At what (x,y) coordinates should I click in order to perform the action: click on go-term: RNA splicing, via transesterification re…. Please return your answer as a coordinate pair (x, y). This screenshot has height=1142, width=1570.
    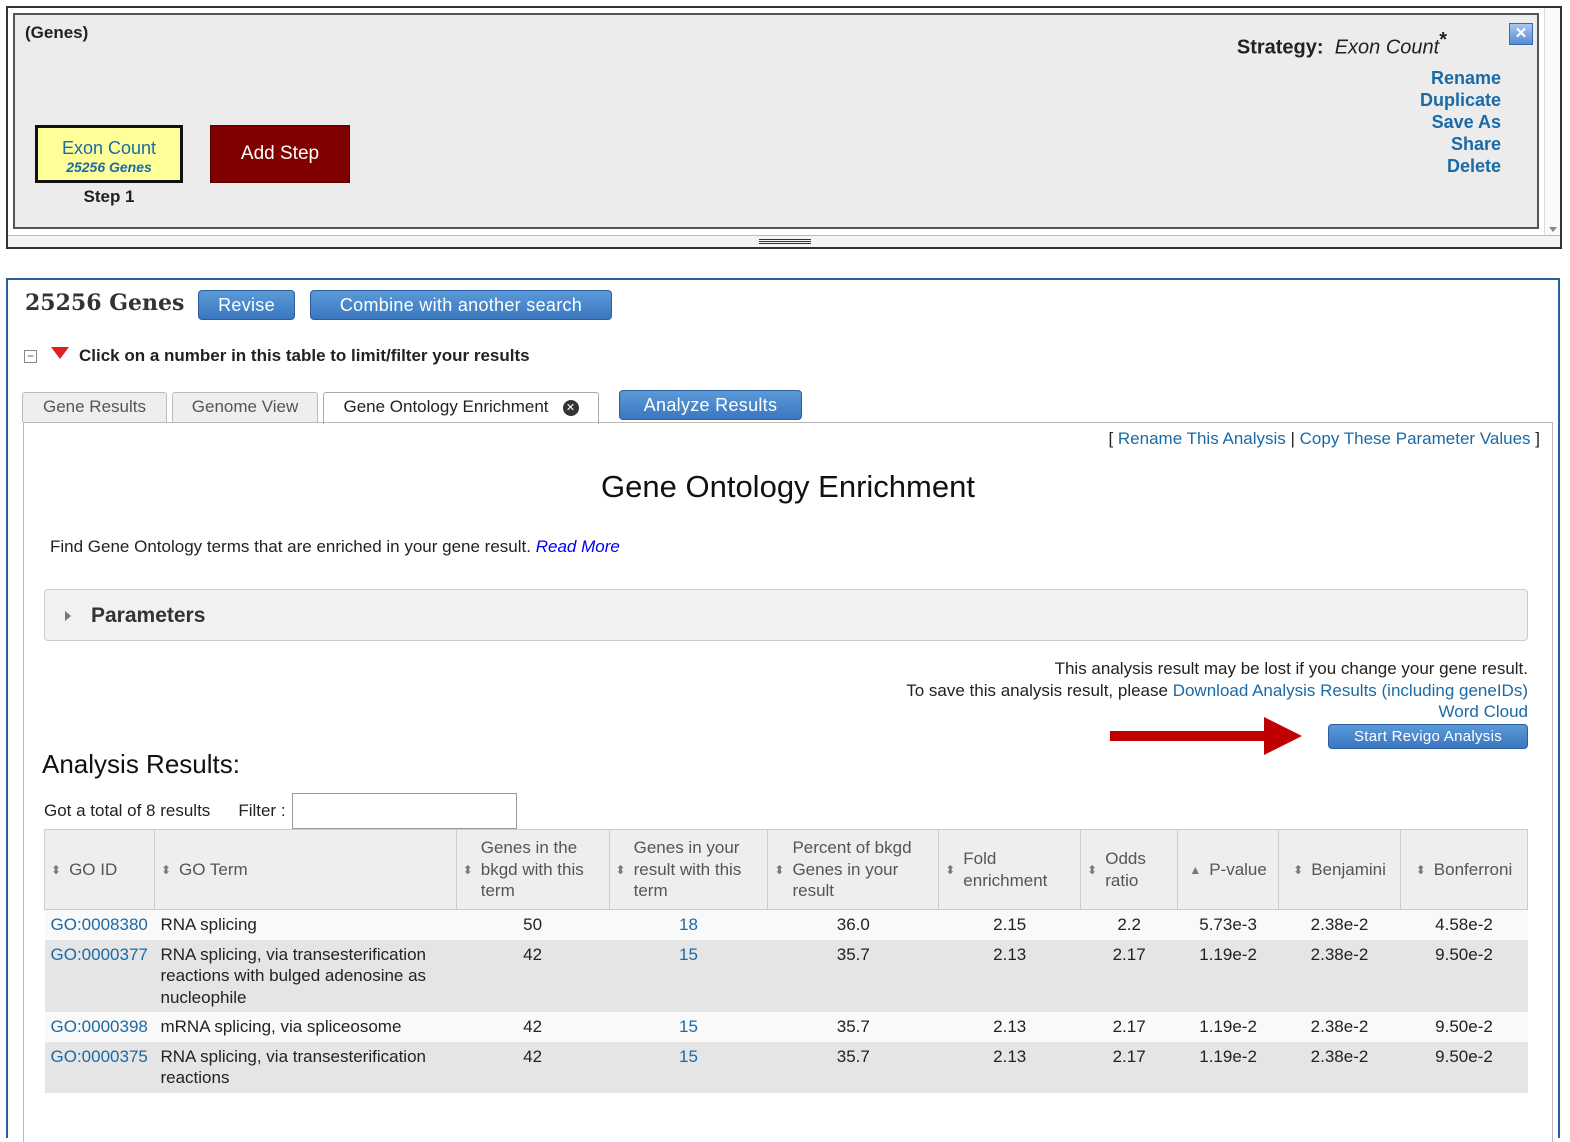
    Looking at the image, I should click on (305, 1067).